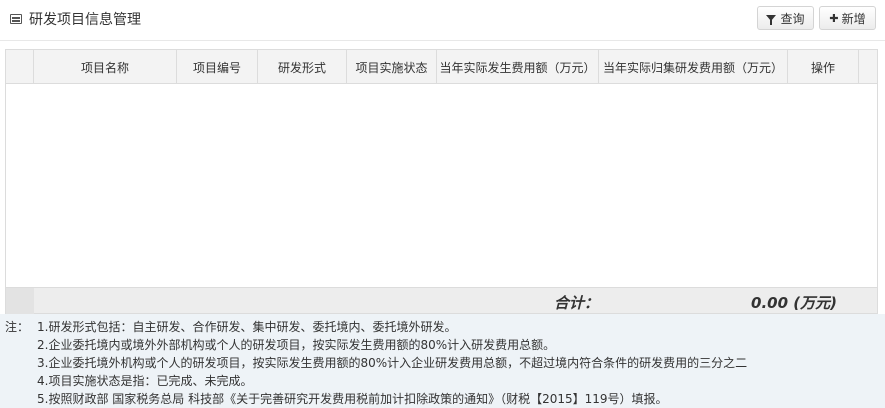  I want to click on filter-icon, so click(771, 20).